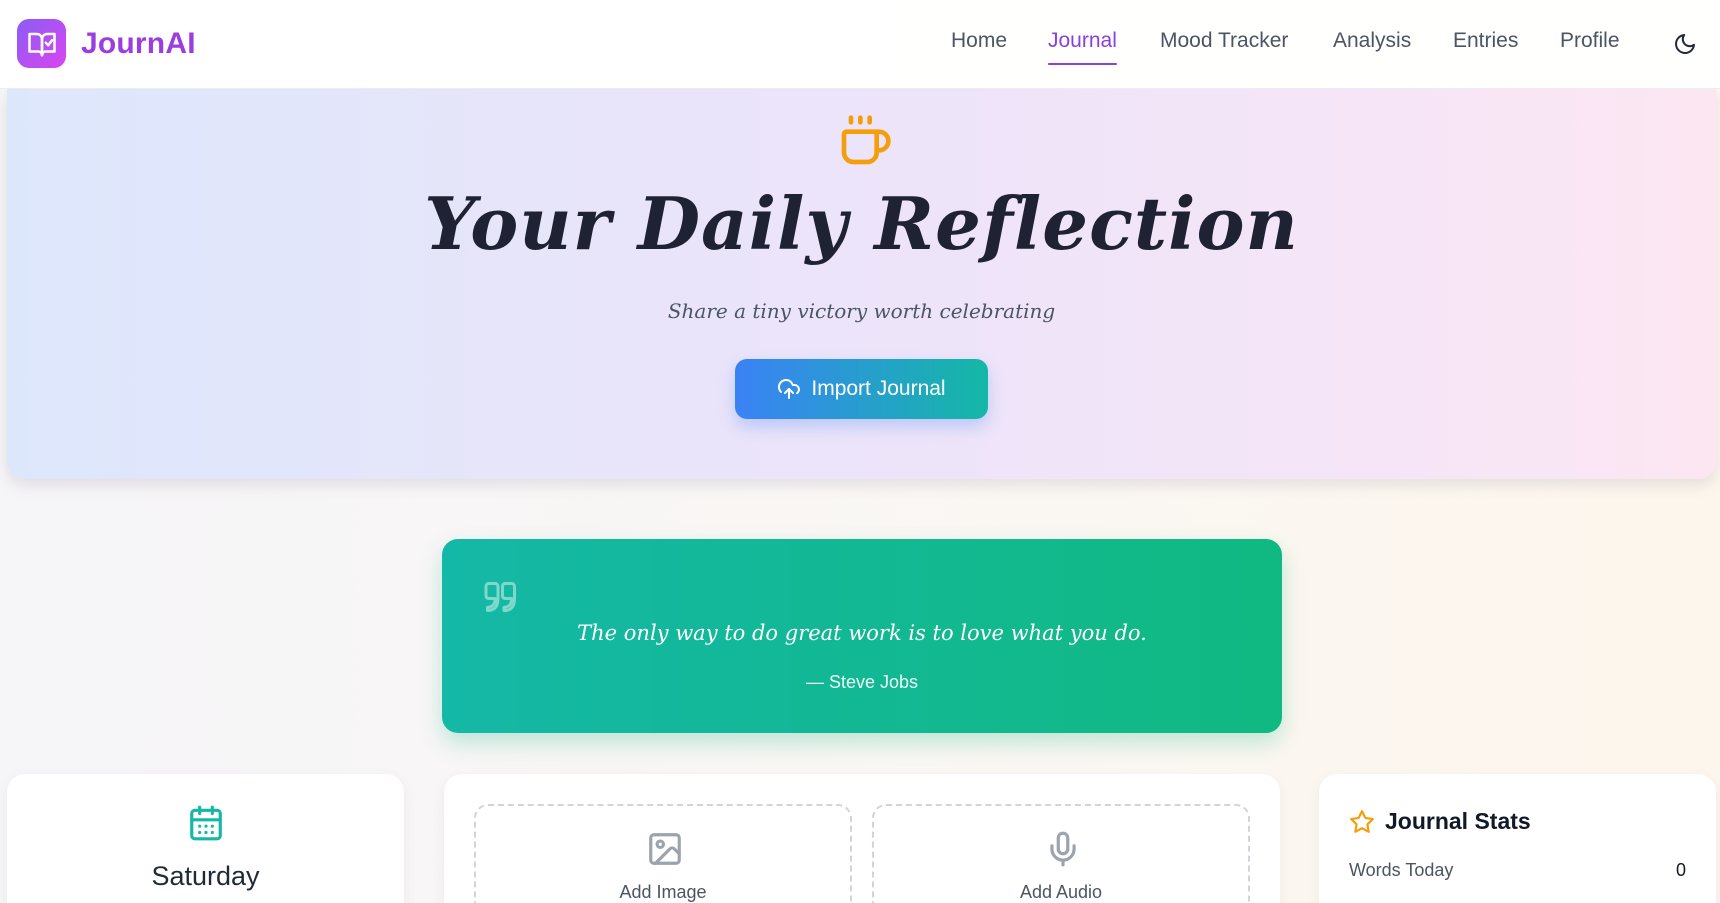  Describe the element at coordinates (1063, 849) in the screenshot. I see `microphone-icon` at that location.